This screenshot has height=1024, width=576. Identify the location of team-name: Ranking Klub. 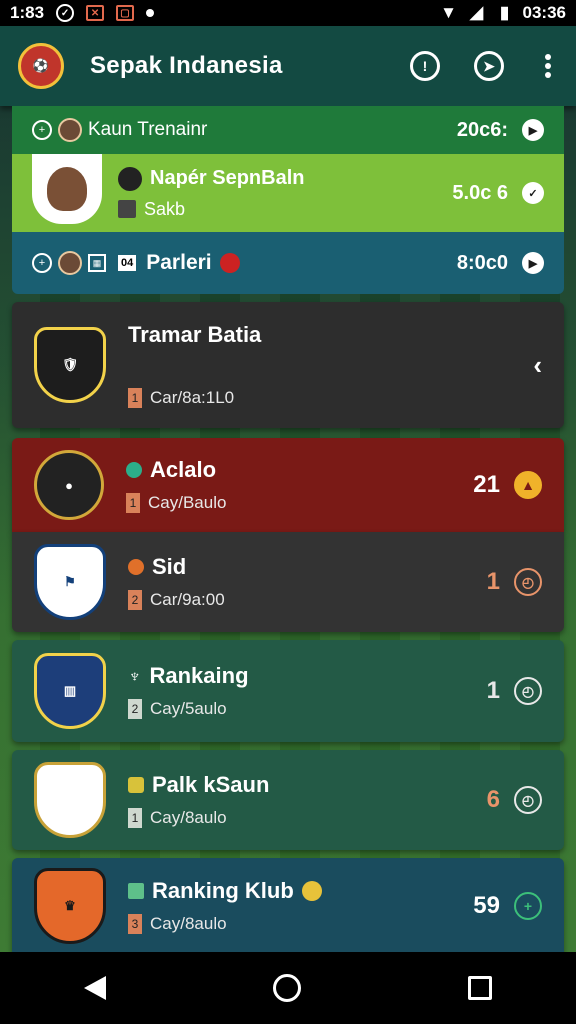
(223, 890).